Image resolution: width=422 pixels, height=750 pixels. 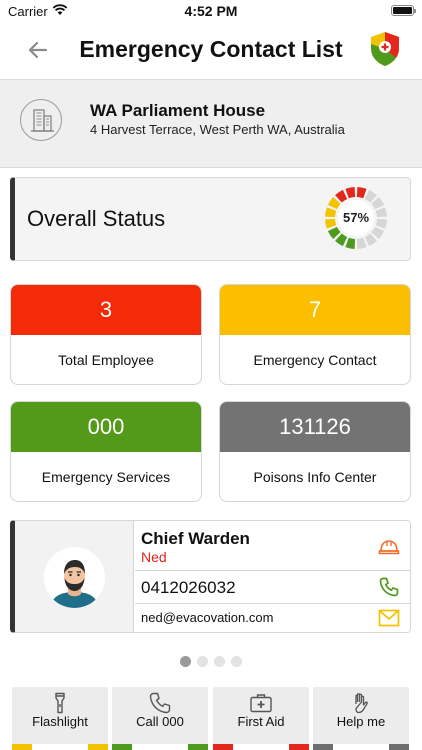 I want to click on help-me-label: Help me, so click(x=361, y=721).